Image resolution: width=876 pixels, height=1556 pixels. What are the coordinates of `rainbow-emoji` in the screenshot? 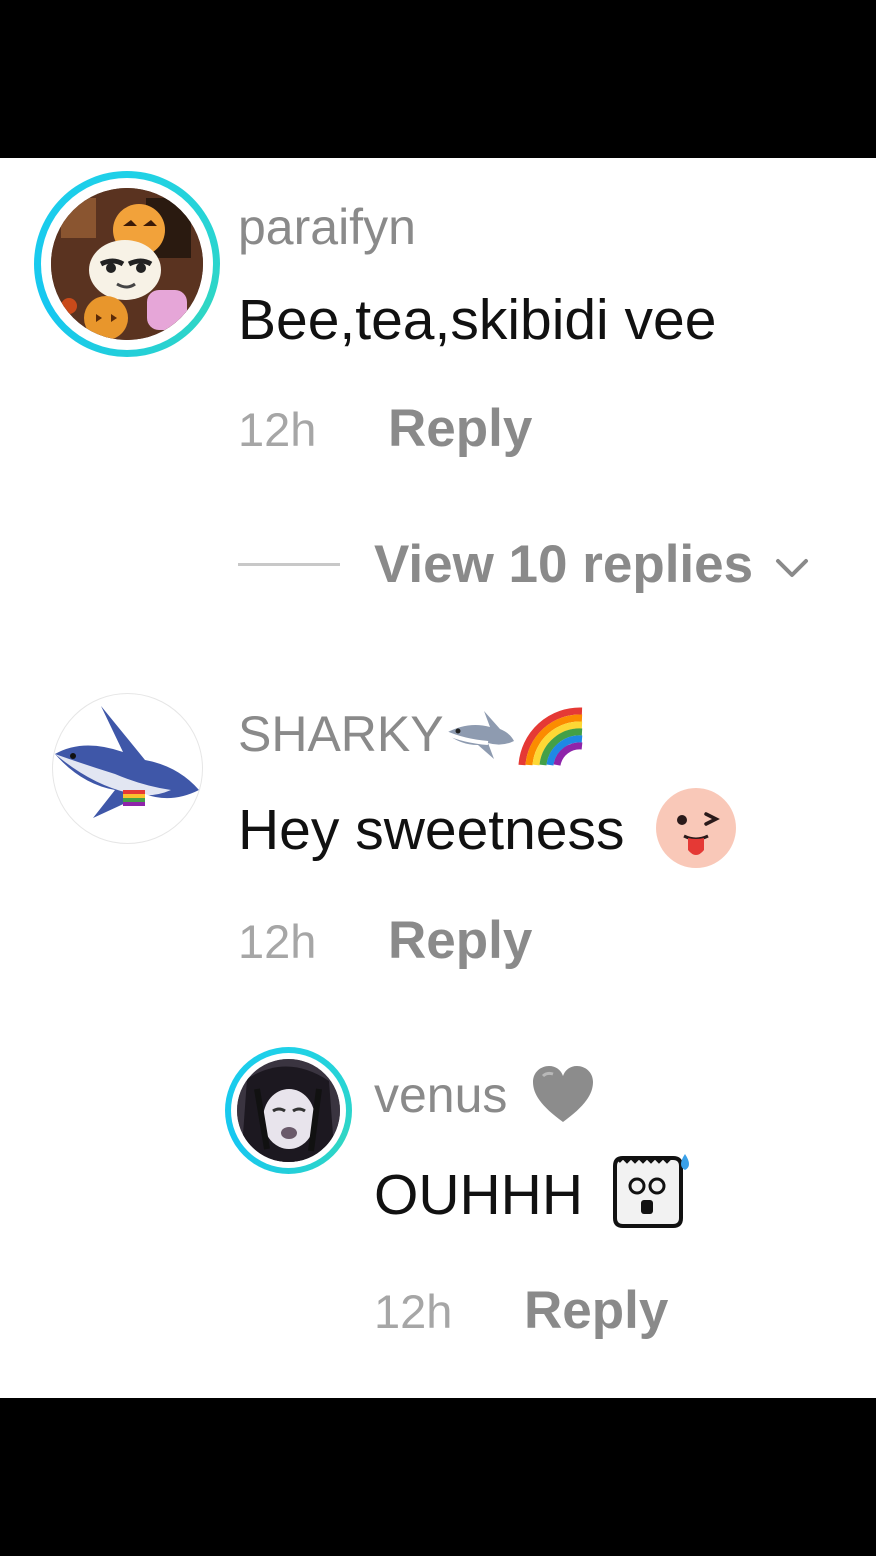 It's located at (550, 736).